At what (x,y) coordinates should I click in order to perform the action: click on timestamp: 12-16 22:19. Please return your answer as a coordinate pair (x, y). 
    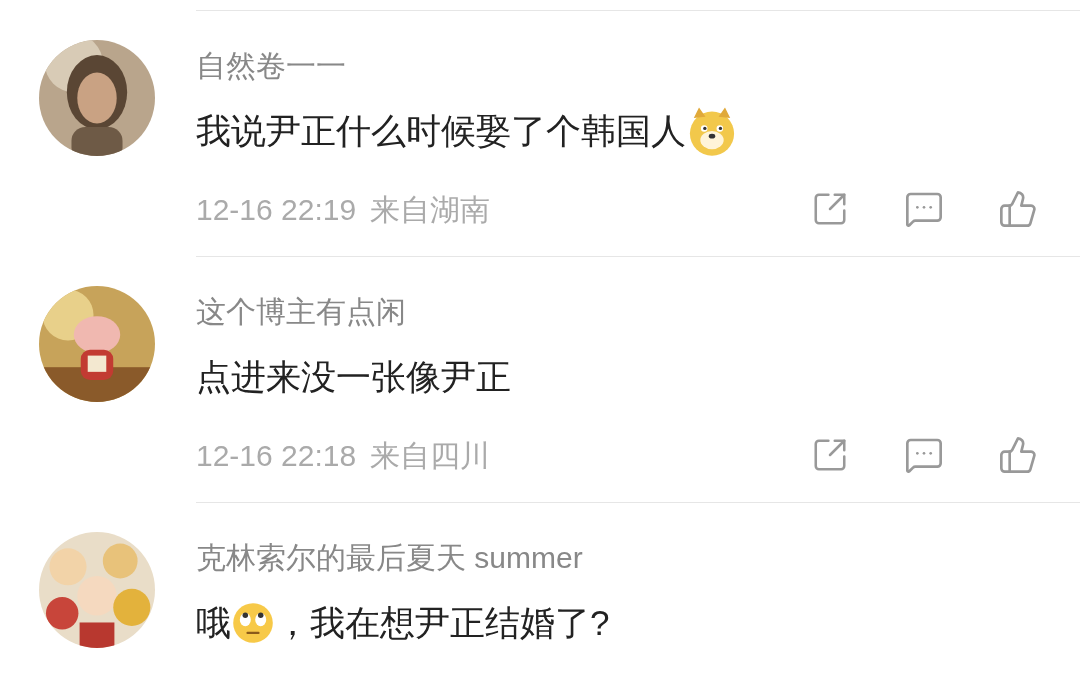
    Looking at the image, I should click on (276, 209).